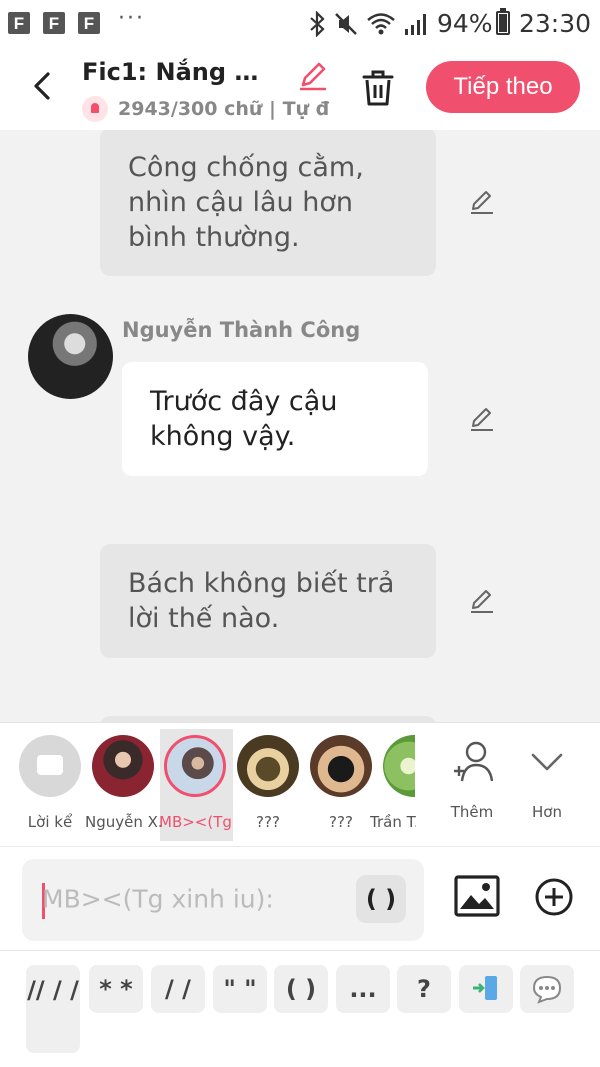  I want to click on chat-bubble-button, so click(547, 989).